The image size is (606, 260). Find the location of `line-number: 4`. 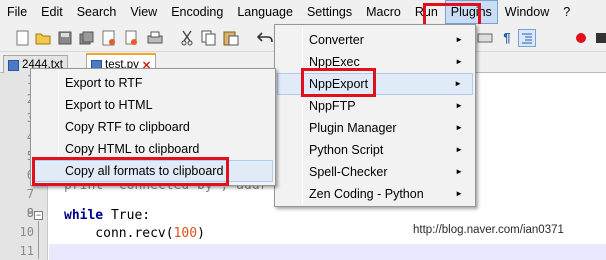

line-number: 4 is located at coordinates (17, 137).